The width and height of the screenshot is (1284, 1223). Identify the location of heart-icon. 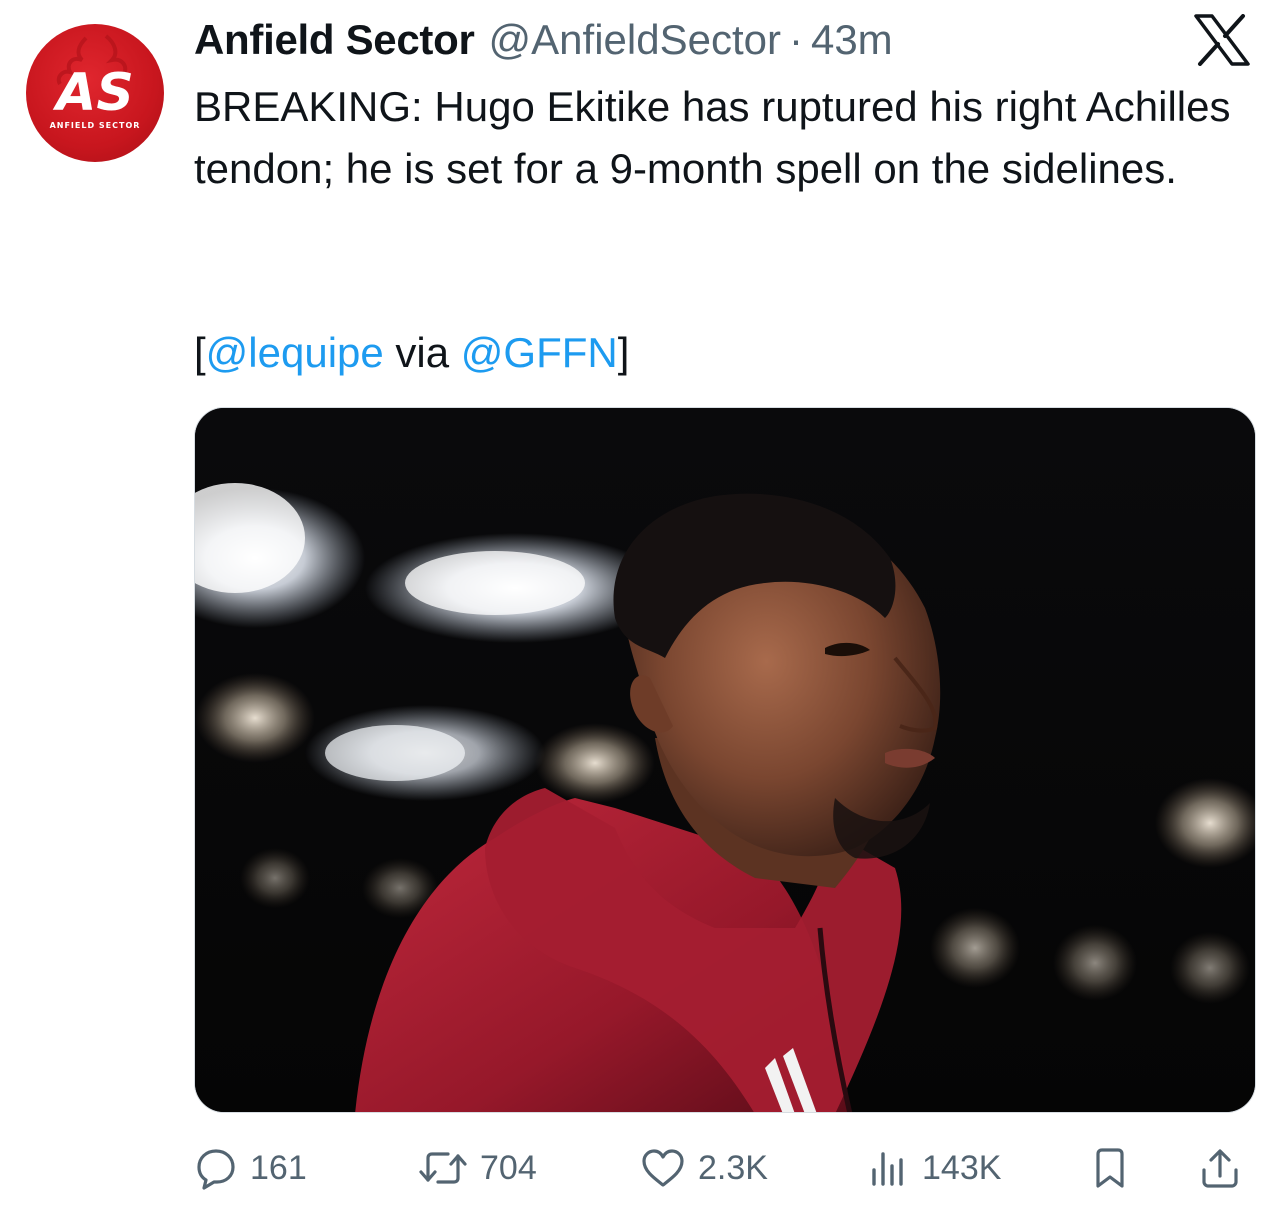
(663, 1168).